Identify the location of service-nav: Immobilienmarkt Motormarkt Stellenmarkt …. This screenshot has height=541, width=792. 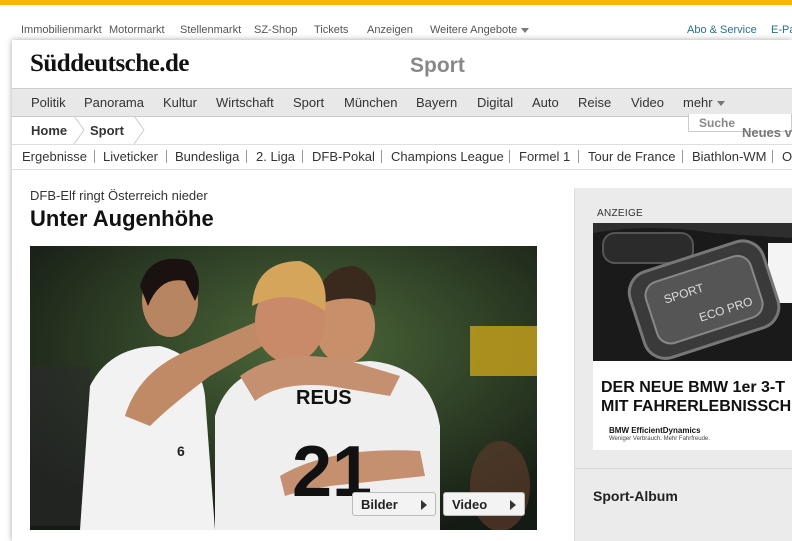
(396, 29).